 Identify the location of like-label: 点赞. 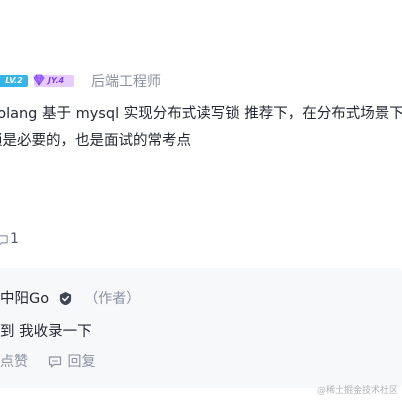
(14, 362).